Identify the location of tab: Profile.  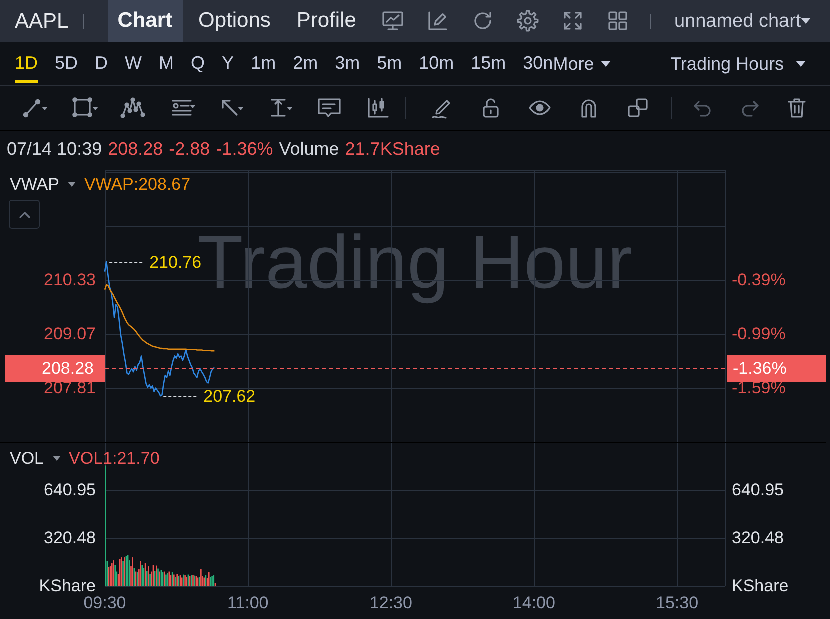
(326, 21).